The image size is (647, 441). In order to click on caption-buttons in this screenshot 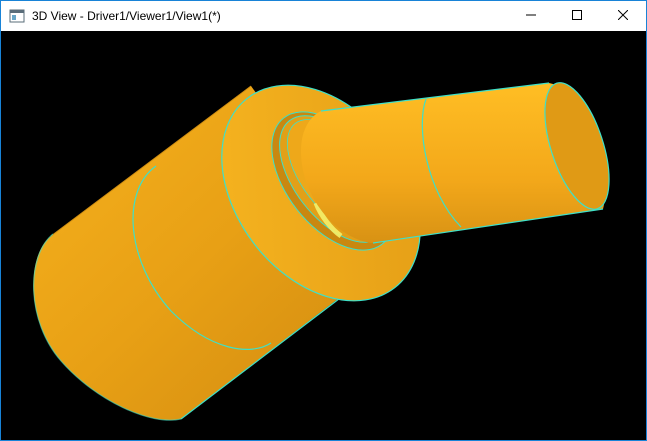, I will do `click(577, 16)`.